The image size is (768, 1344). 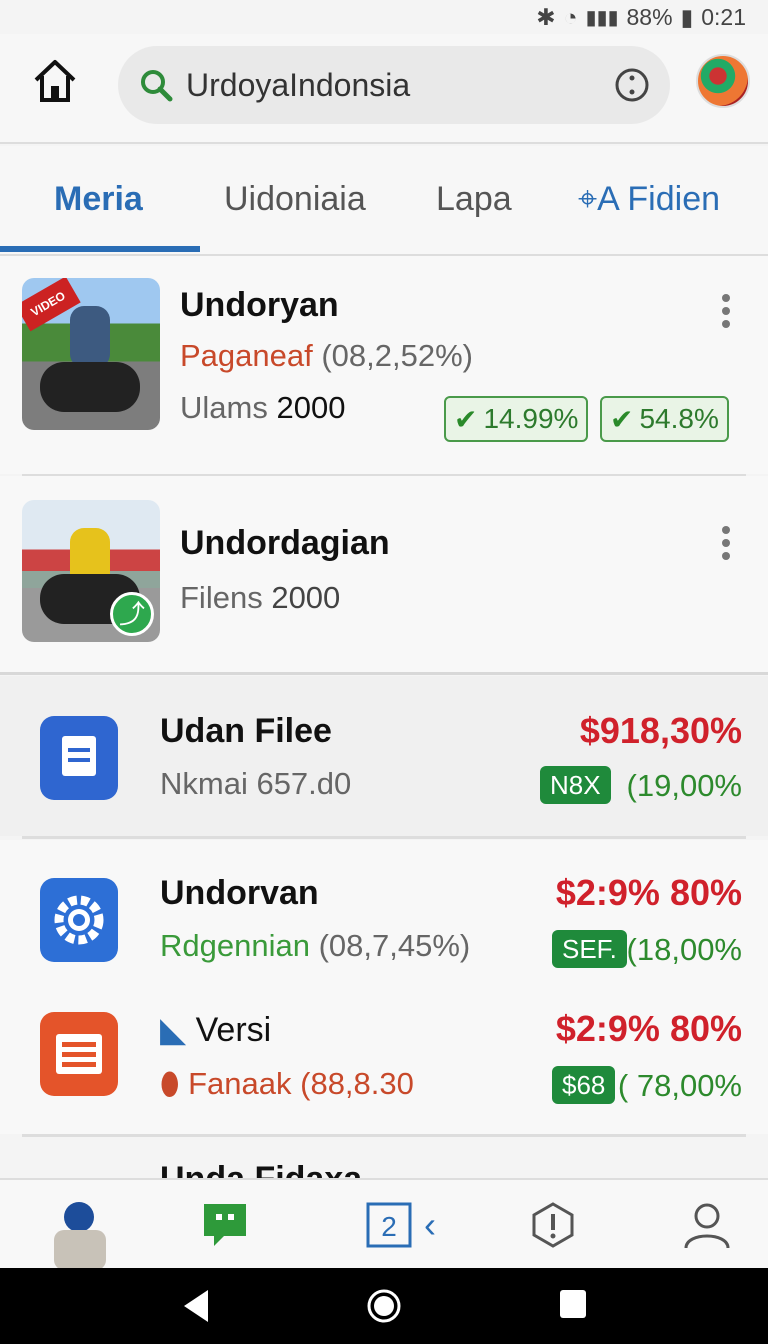 I want to click on ticker-badge: N8X, so click(x=575, y=785).